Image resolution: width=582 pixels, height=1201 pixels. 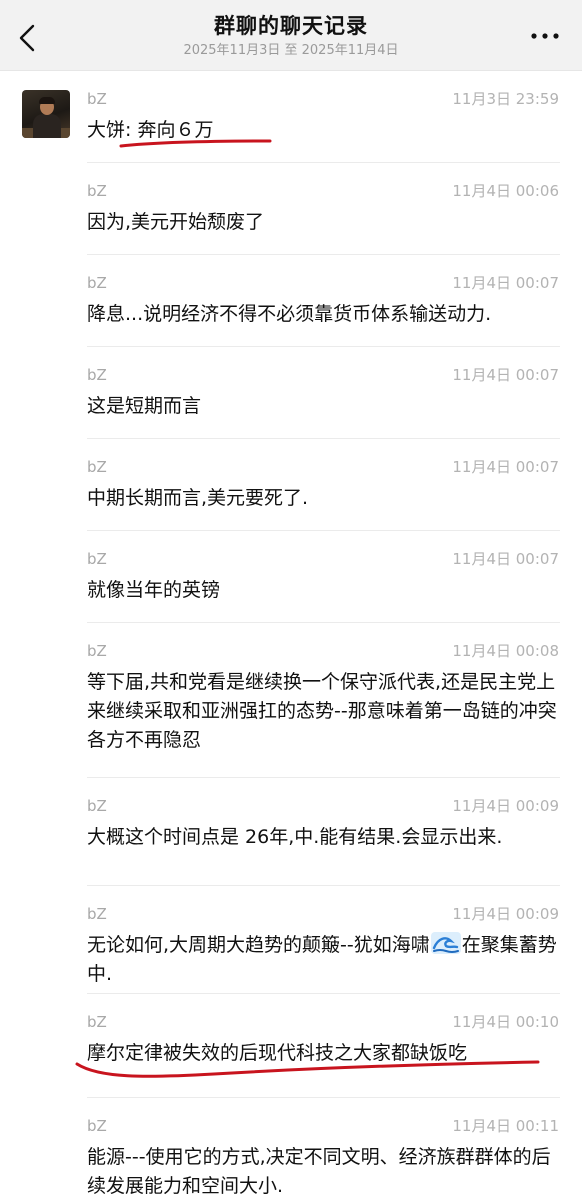 What do you see at coordinates (291, 301) in the screenshot?
I see `message-item: bZ 11月4日 00:07 降息...说明经济不得不必须靠货币体系输送动力.` at bounding box center [291, 301].